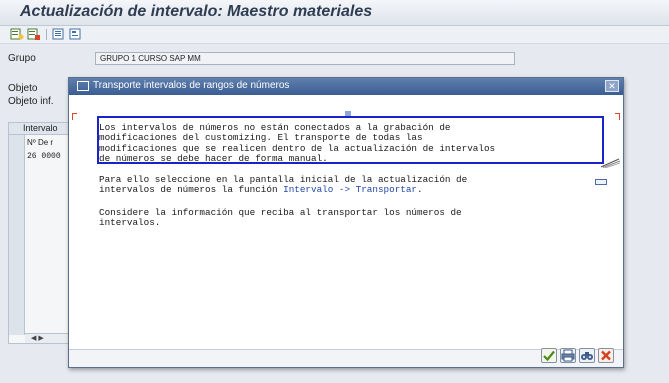 Image resolution: width=669 pixels, height=383 pixels. I want to click on display-icon, so click(59, 34).